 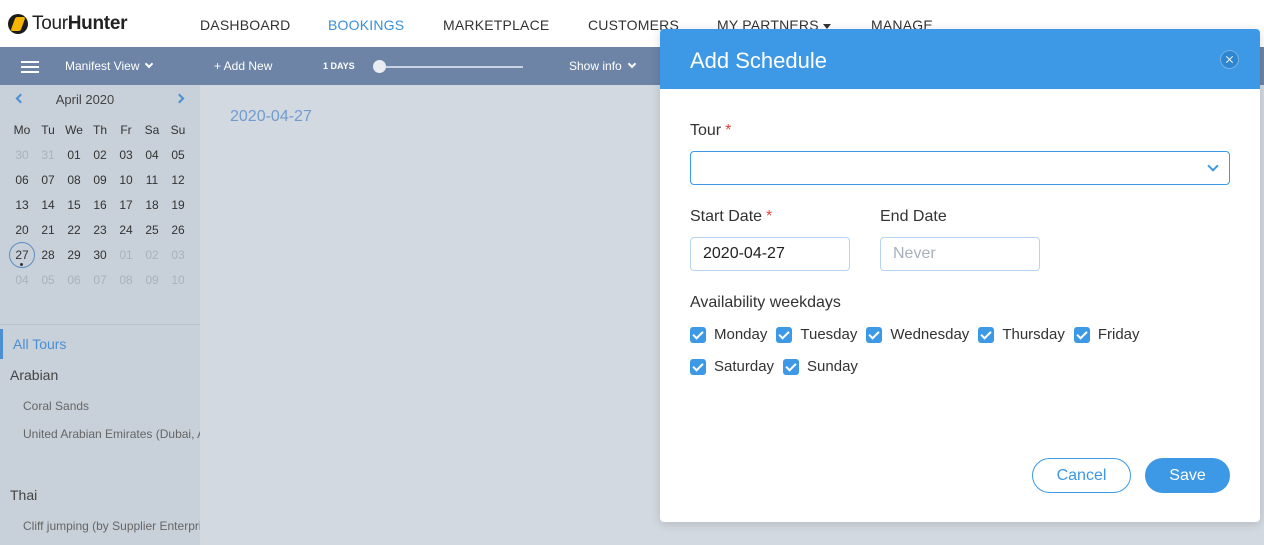 I want to click on days-slider-track, so click(x=451, y=67).